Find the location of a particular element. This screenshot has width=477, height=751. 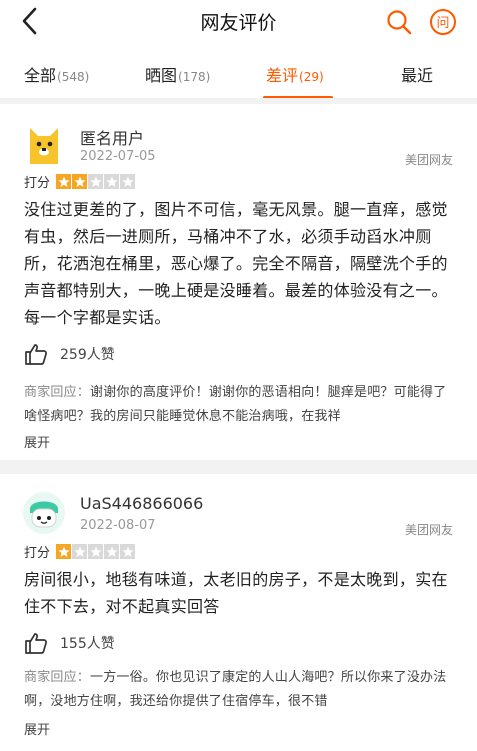

username: 匿名用户 is located at coordinates (112, 137).